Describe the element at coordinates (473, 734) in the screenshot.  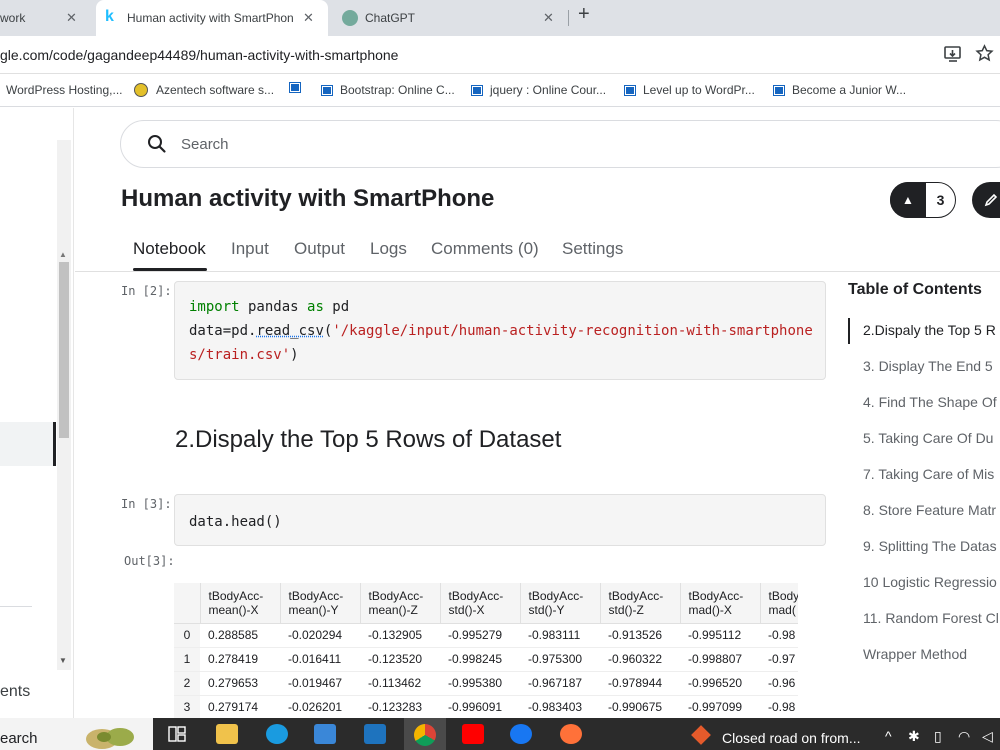
I see `youtube-icon` at that location.